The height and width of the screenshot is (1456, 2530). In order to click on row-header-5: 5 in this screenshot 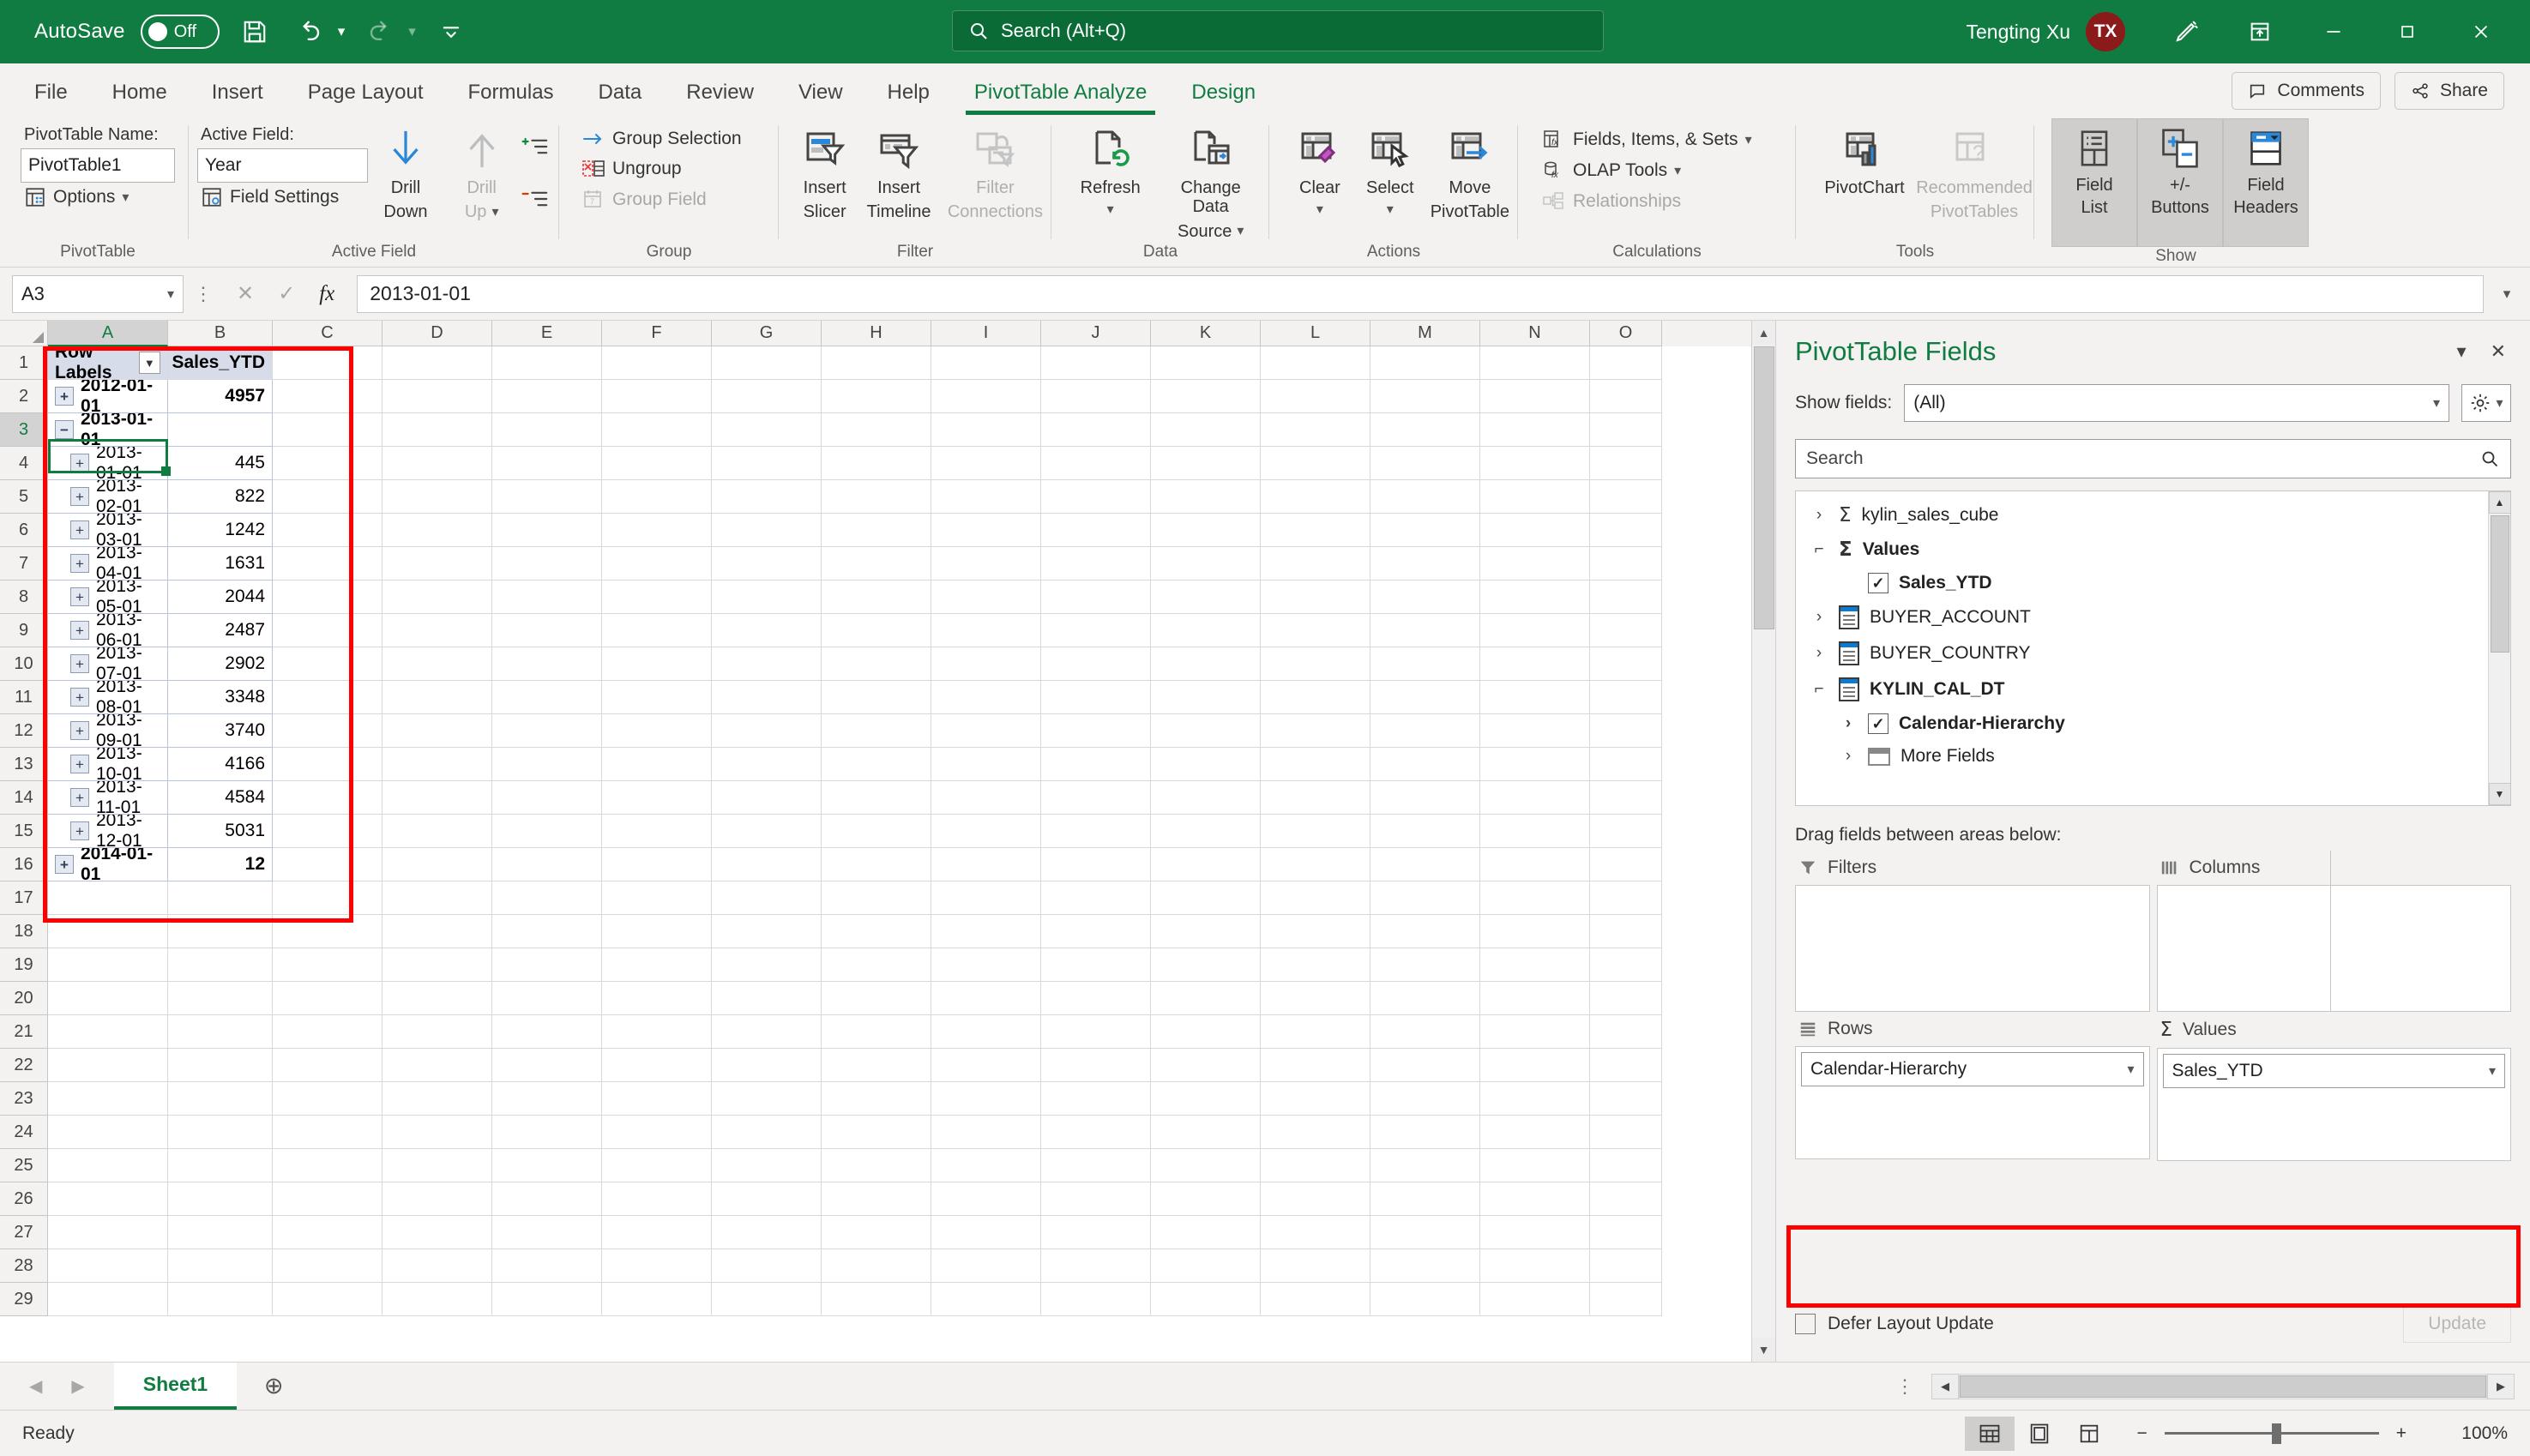, I will do `click(24, 497)`.